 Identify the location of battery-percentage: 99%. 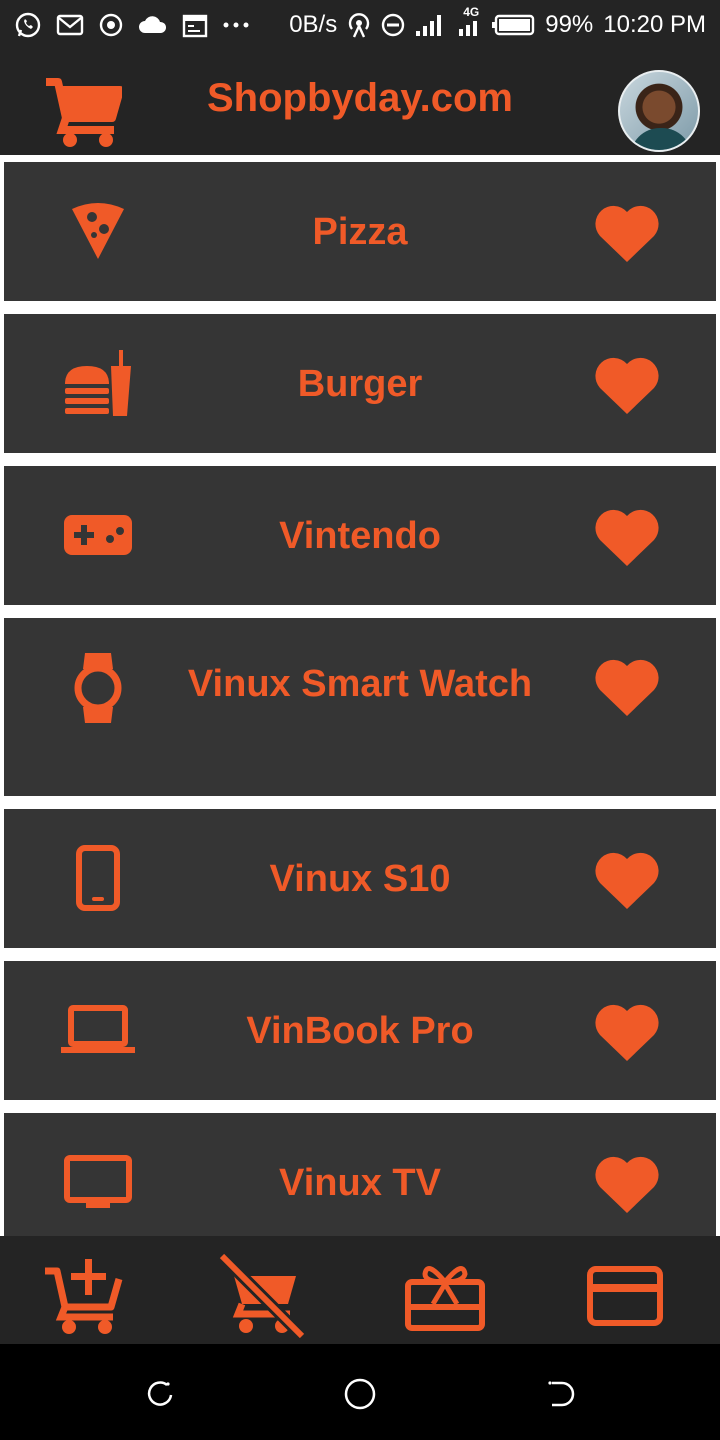
(569, 24).